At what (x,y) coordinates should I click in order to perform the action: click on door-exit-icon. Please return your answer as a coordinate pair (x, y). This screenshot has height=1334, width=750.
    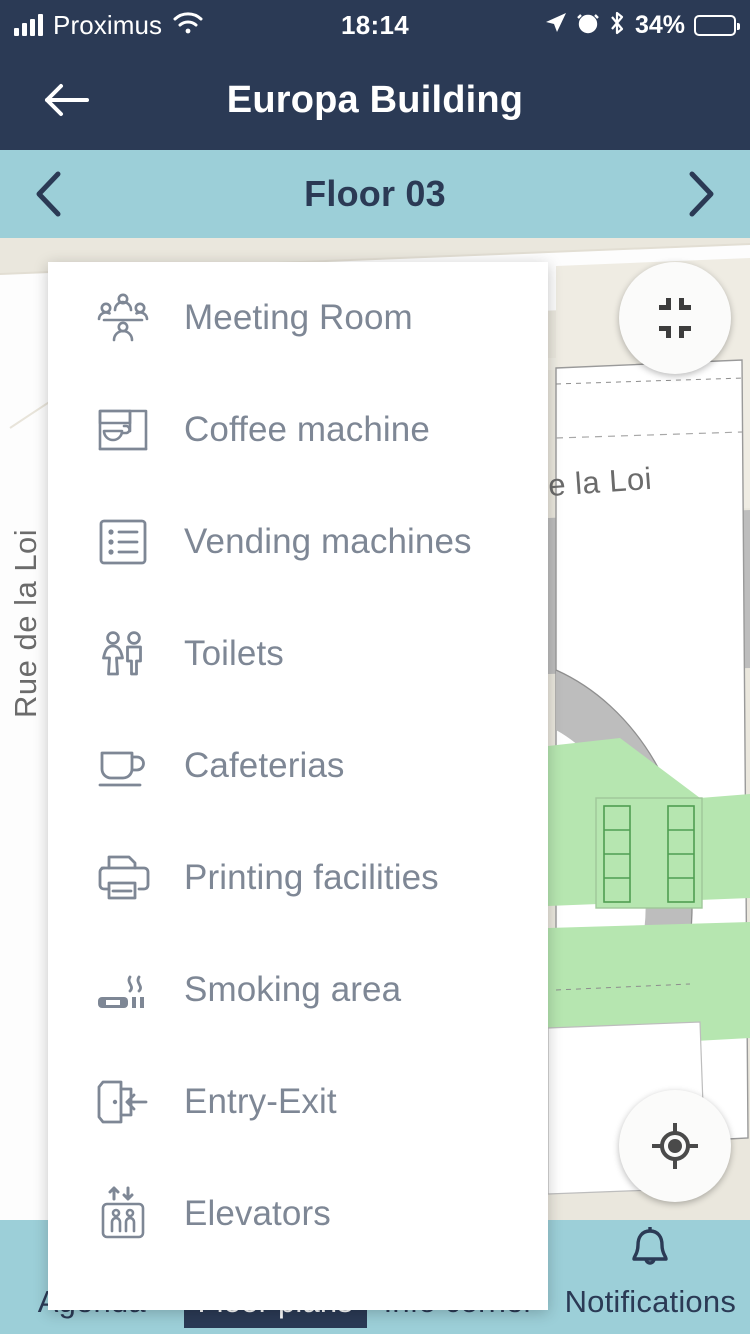
    Looking at the image, I should click on (123, 1102).